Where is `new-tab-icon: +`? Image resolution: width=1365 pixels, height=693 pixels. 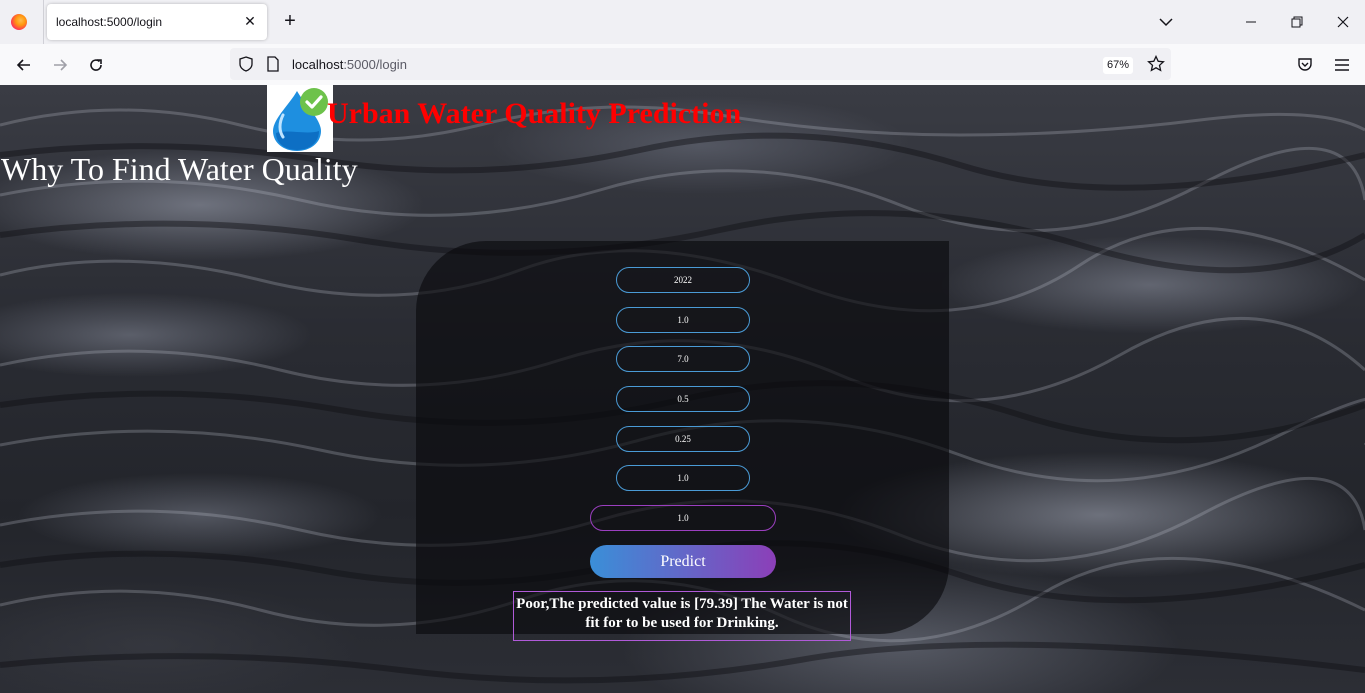 new-tab-icon: + is located at coordinates (290, 21).